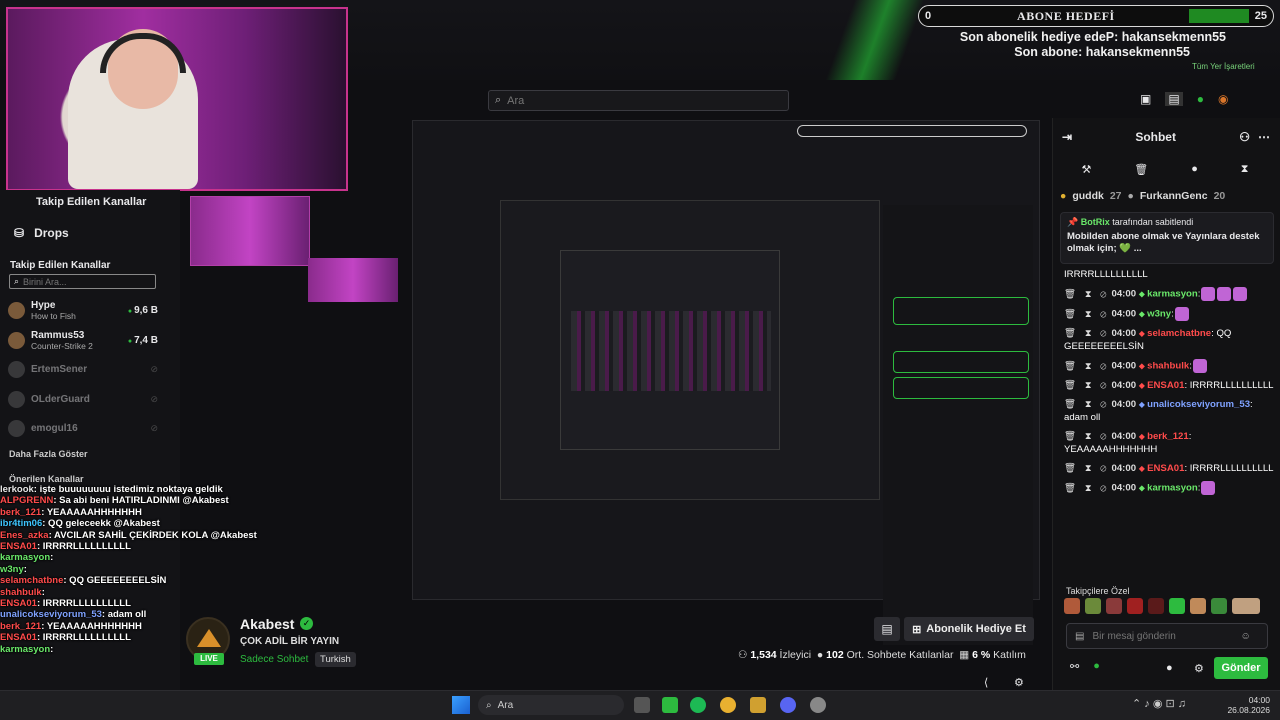  I want to click on collapse-icon: ⇥, so click(1067, 137).